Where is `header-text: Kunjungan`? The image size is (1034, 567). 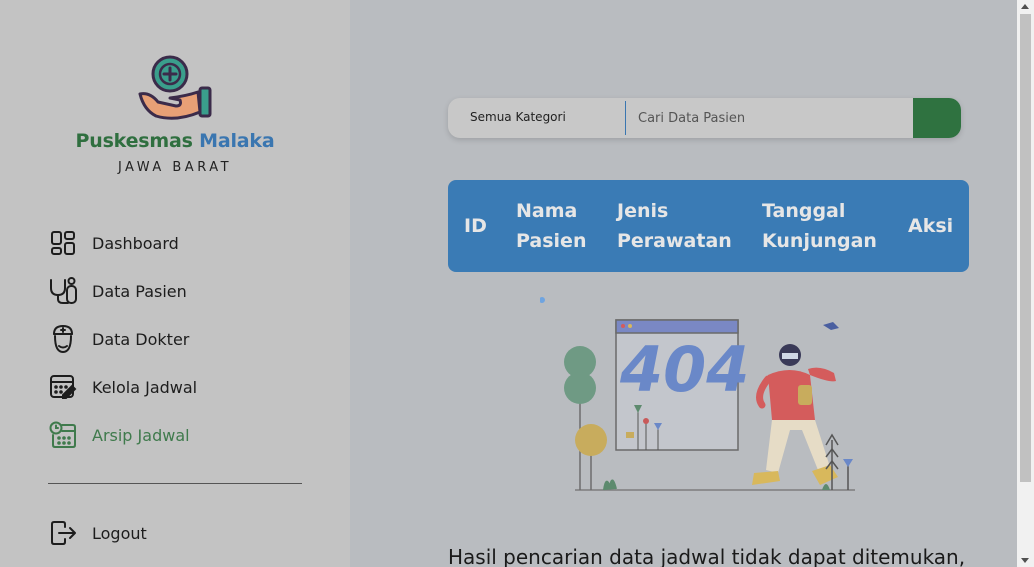 header-text: Kunjungan is located at coordinates (819, 241).